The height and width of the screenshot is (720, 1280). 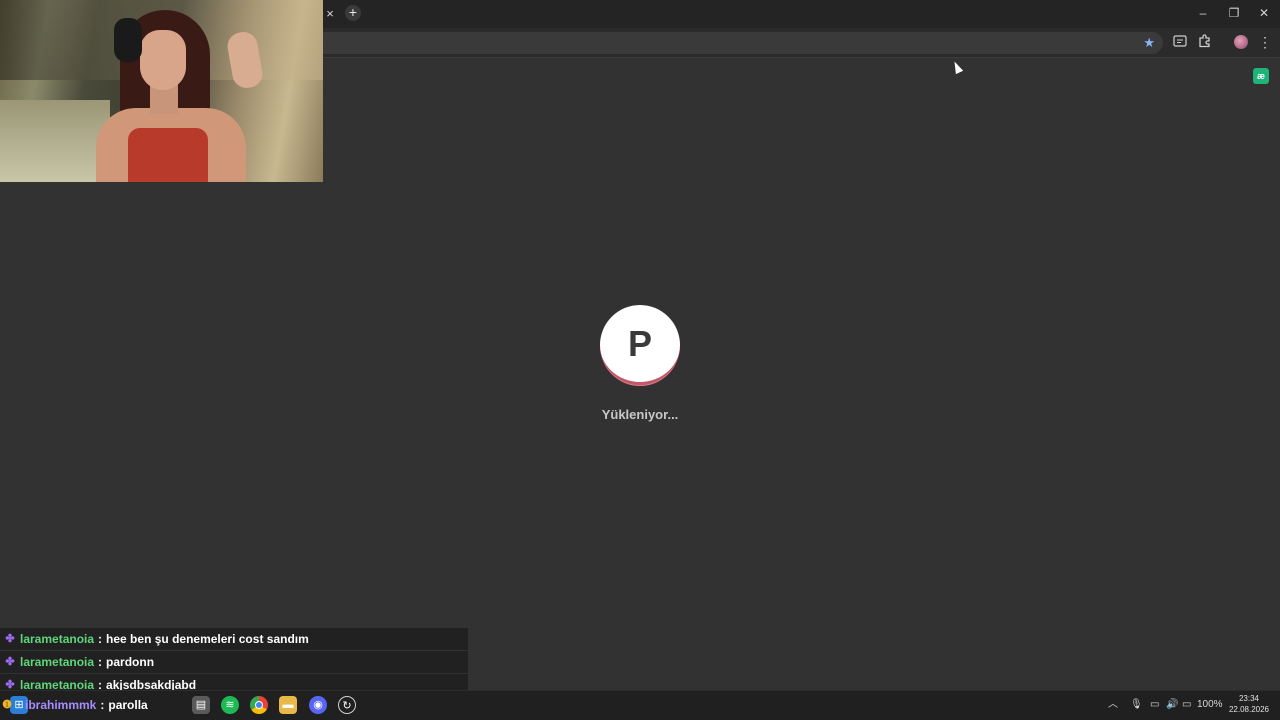 What do you see at coordinates (1172, 705) in the screenshot?
I see `volume-icon: 🔊` at bounding box center [1172, 705].